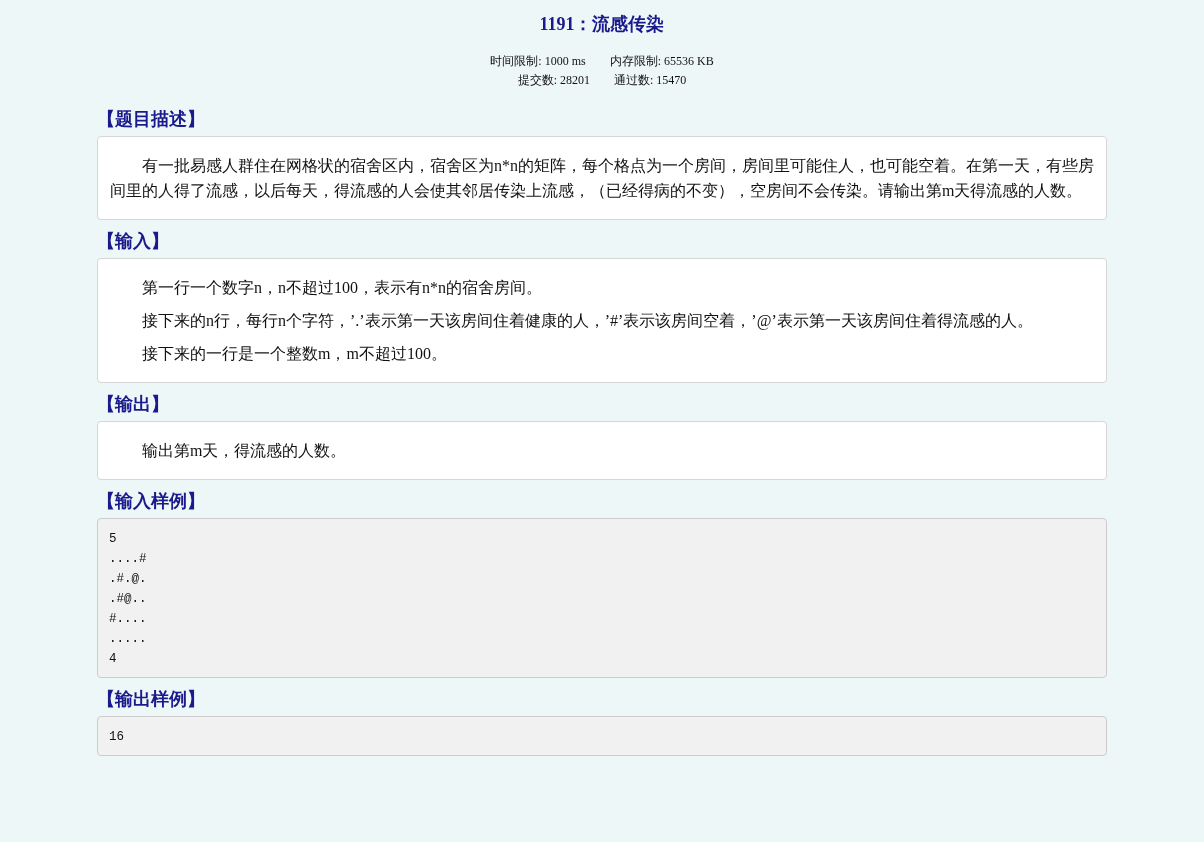 The image size is (1204, 842). I want to click on section-heading: 【输出样例】, so click(151, 699).